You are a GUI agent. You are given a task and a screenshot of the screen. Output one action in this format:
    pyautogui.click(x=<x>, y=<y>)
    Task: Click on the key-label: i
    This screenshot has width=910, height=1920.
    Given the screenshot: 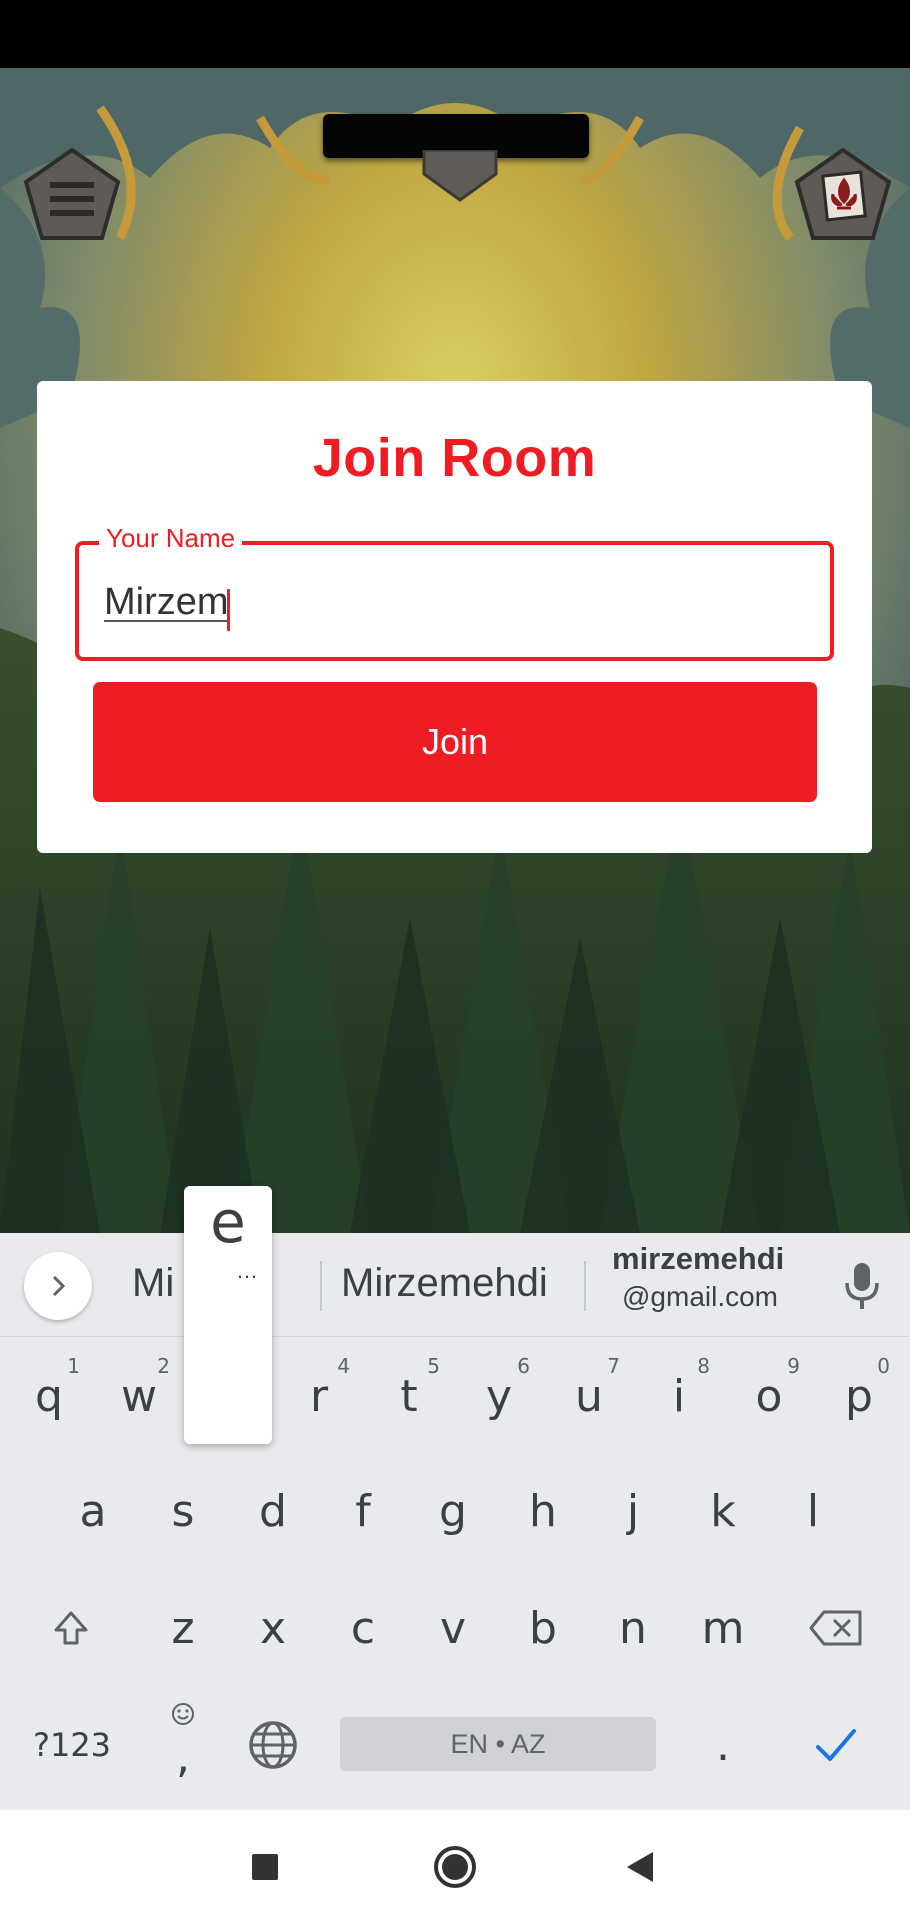 What is the action you would take?
    pyautogui.click(x=679, y=1396)
    